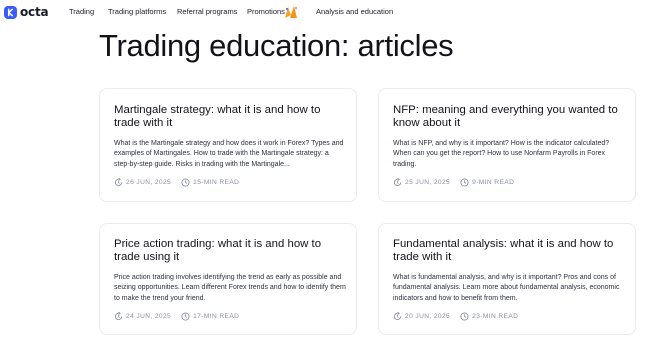 Image resolution: width=660 pixels, height=343 pixels. I want to click on nav-item-analysis-and-education: Analysis and education, so click(354, 11).